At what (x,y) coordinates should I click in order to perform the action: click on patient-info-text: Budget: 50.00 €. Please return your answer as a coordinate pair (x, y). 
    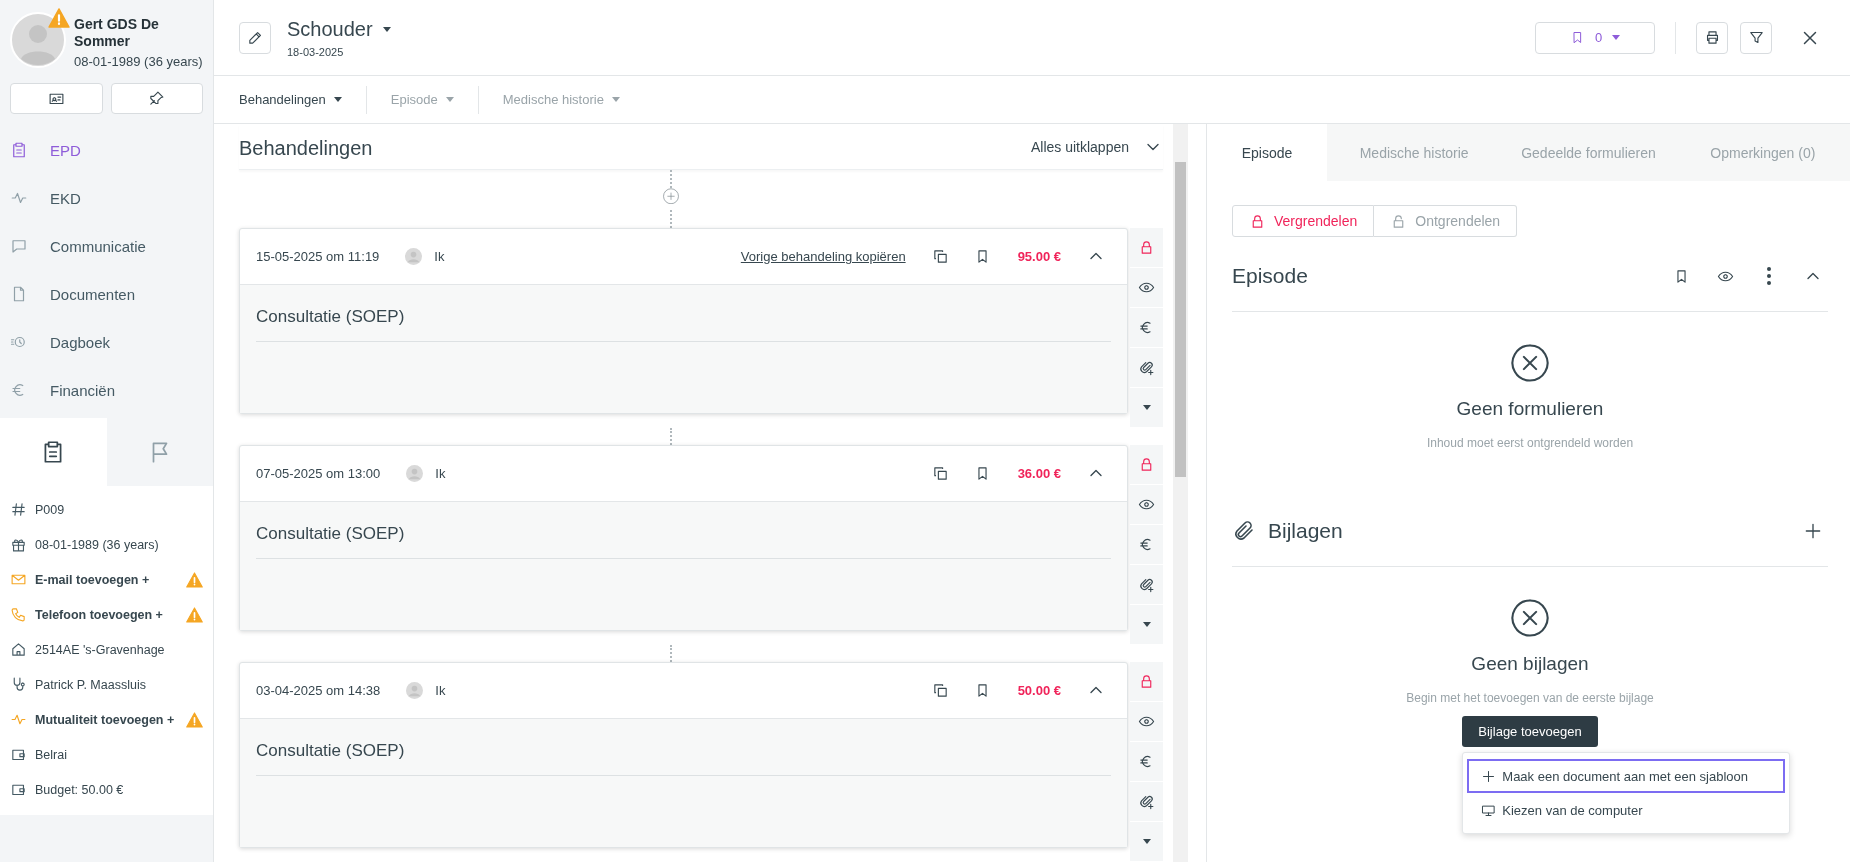
    Looking at the image, I should click on (80, 789).